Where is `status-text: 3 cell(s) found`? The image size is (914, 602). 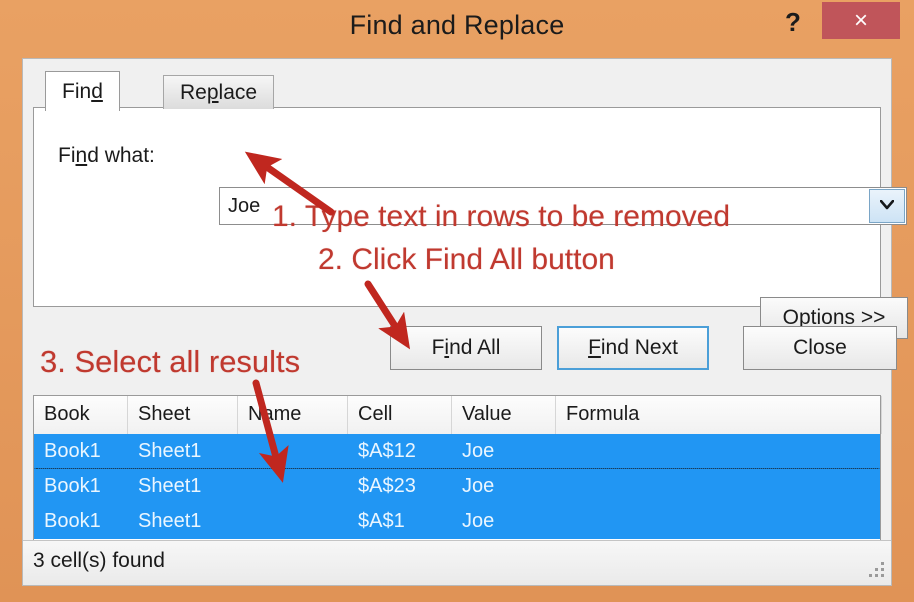
status-text: 3 cell(s) found is located at coordinates (99, 560).